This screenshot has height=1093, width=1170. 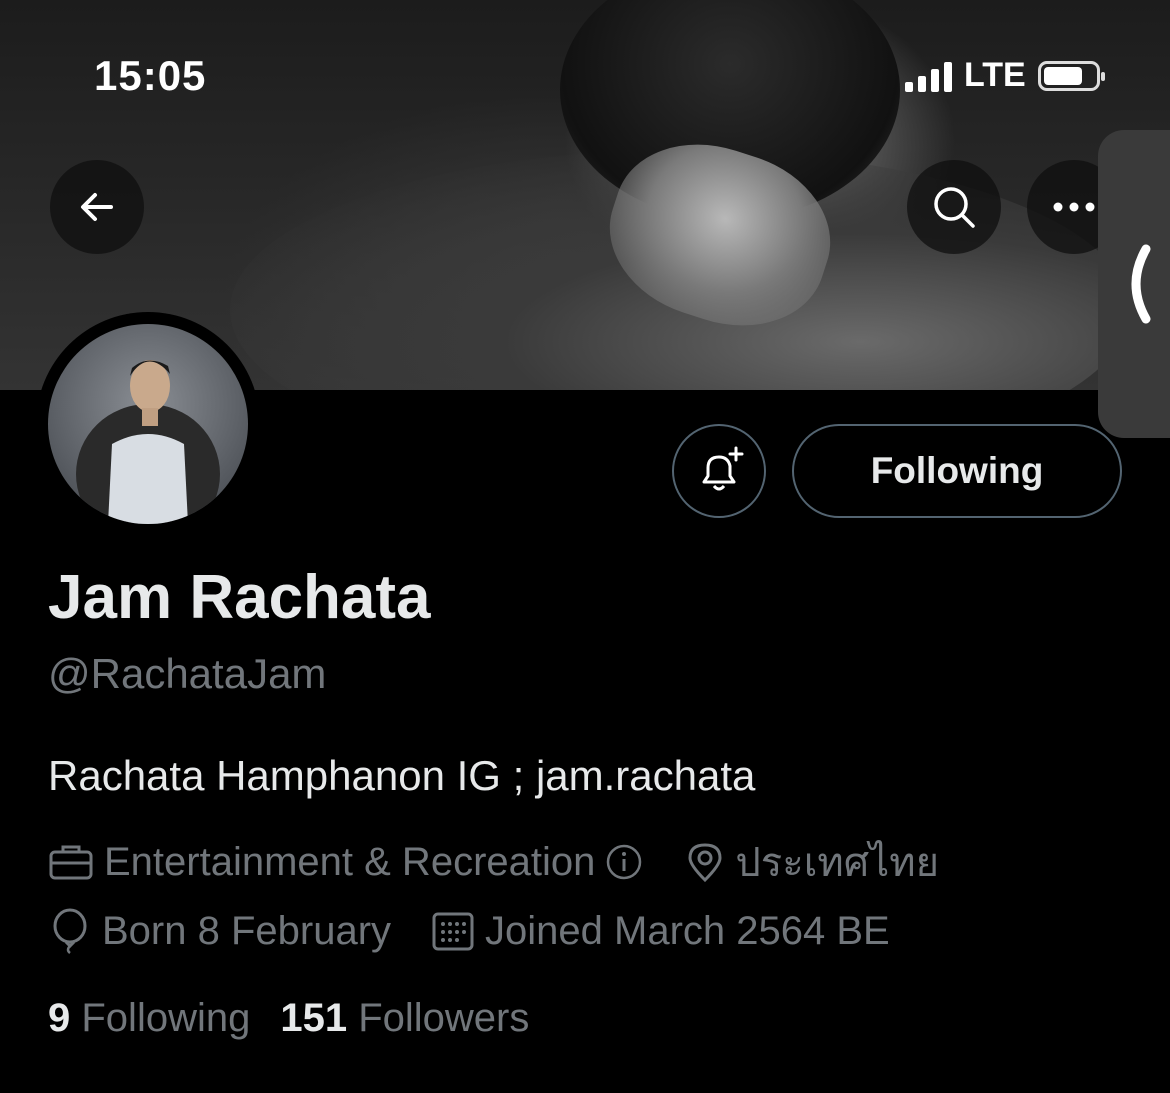 I want to click on followers-stat-label: Followers, so click(x=444, y=1018).